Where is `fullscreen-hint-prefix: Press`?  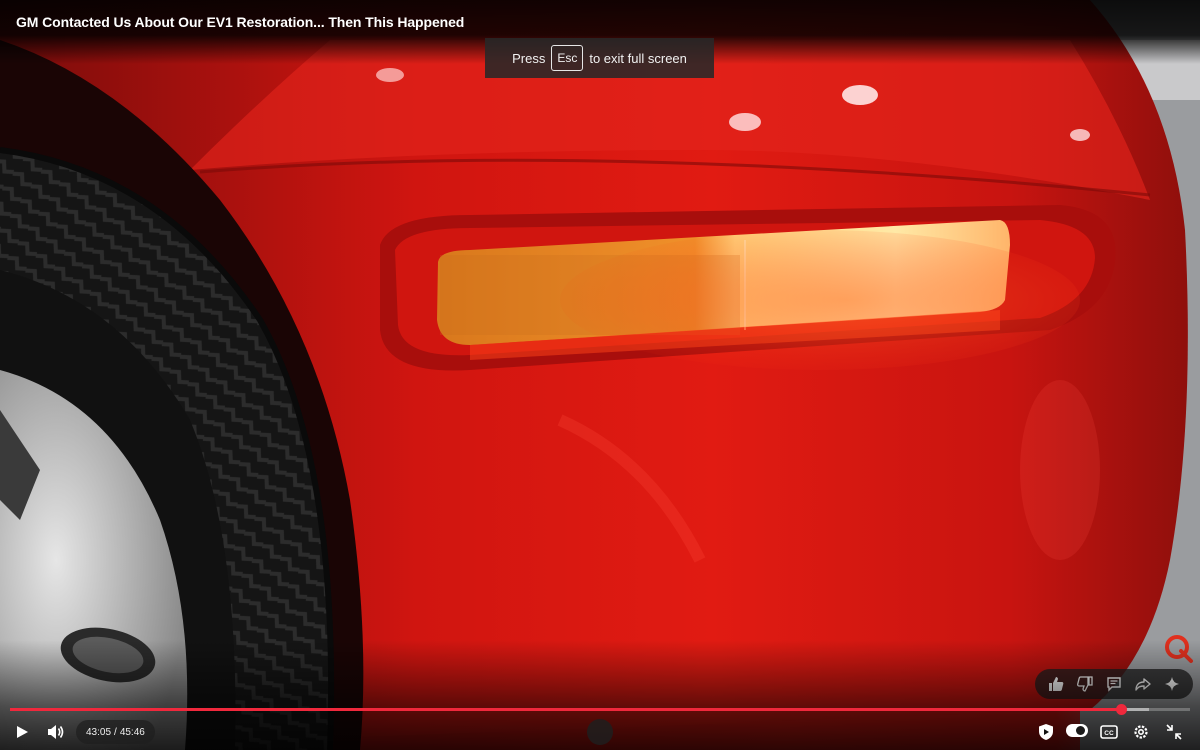
fullscreen-hint-prefix: Press is located at coordinates (529, 58).